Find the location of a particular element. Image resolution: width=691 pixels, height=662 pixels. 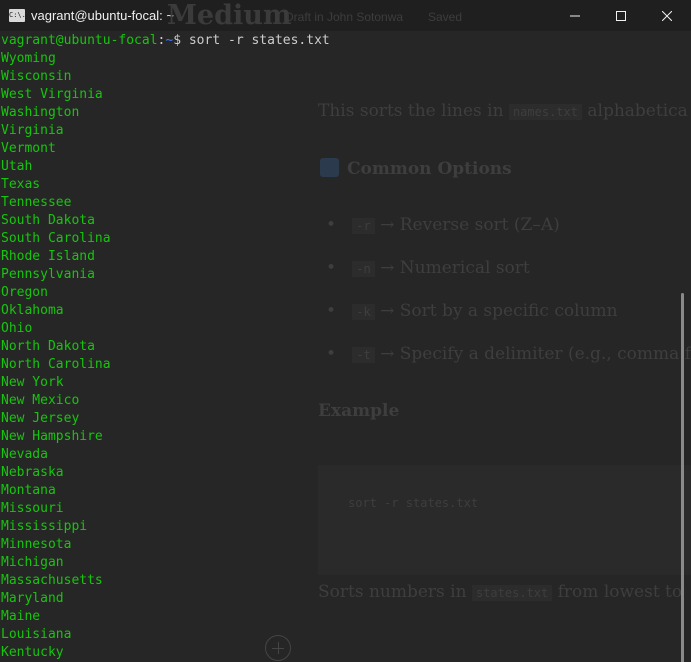

output-line: Louisiana is located at coordinates (36, 634).